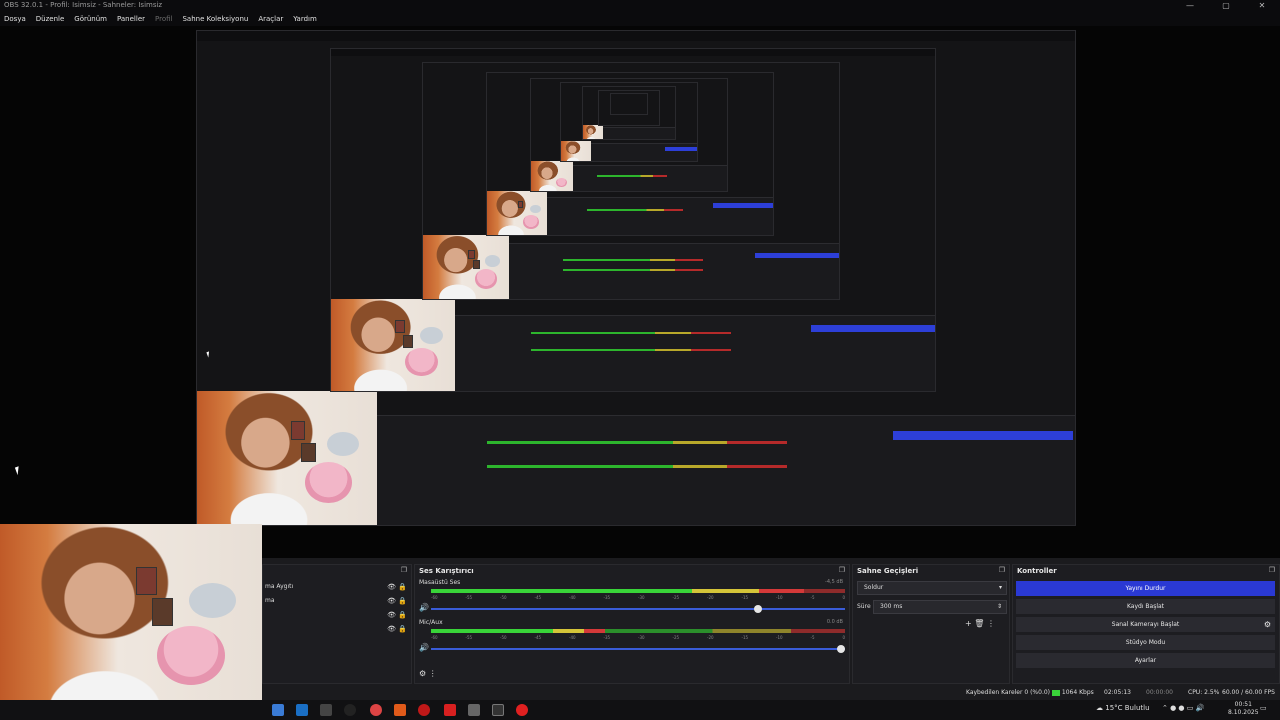  Describe the element at coordinates (834, 582) in the screenshot. I see `channel-db: -4,5 dB` at that location.